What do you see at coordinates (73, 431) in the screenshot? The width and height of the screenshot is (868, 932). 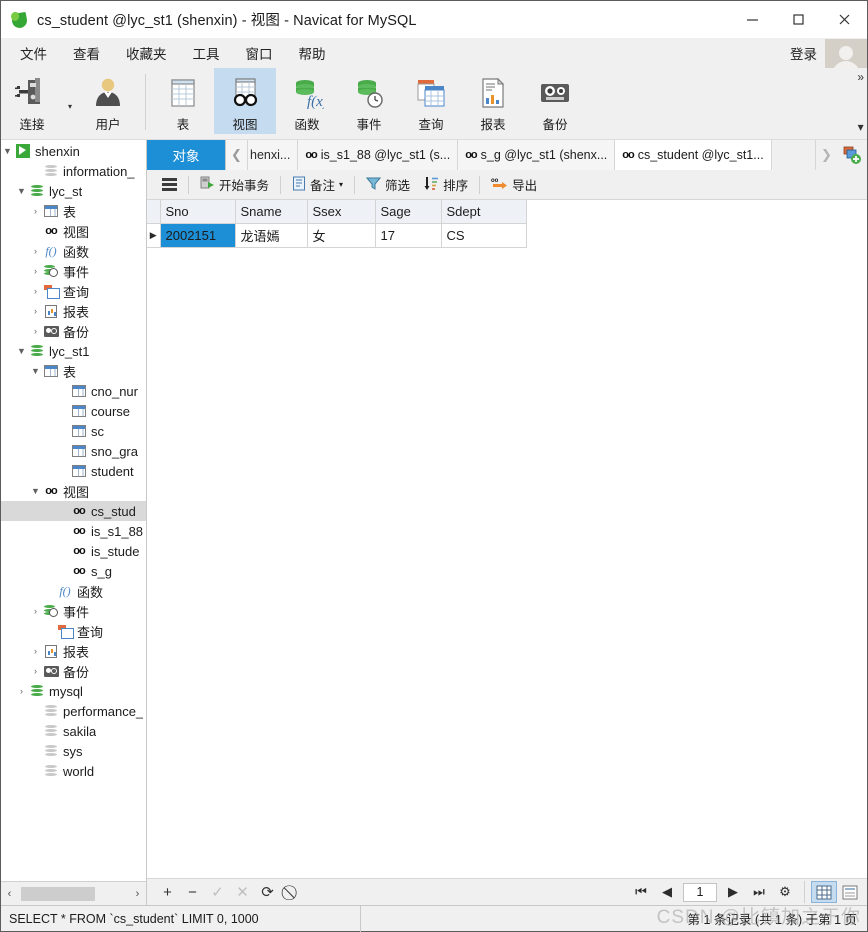 I see `tree-item: sc` at bounding box center [73, 431].